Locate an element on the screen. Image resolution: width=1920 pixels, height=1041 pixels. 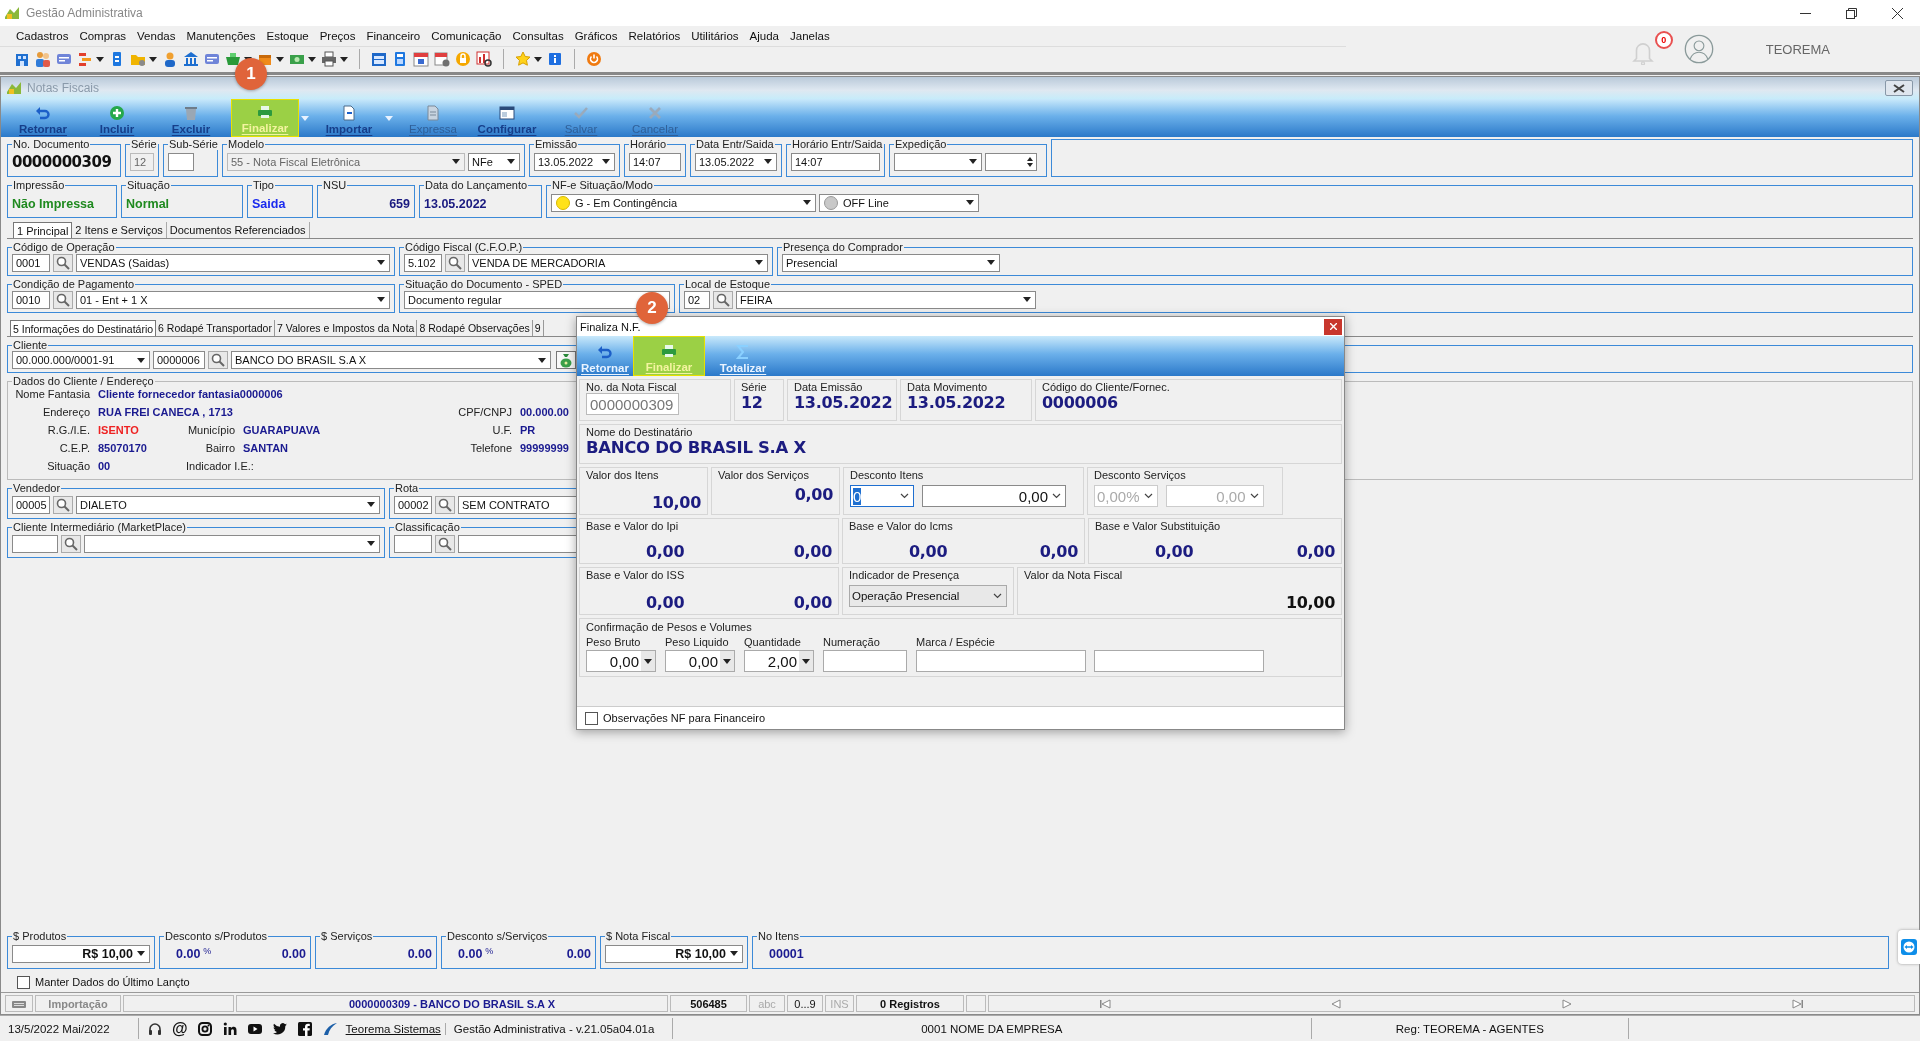
menu-item: Gráficos is located at coordinates (596, 35).